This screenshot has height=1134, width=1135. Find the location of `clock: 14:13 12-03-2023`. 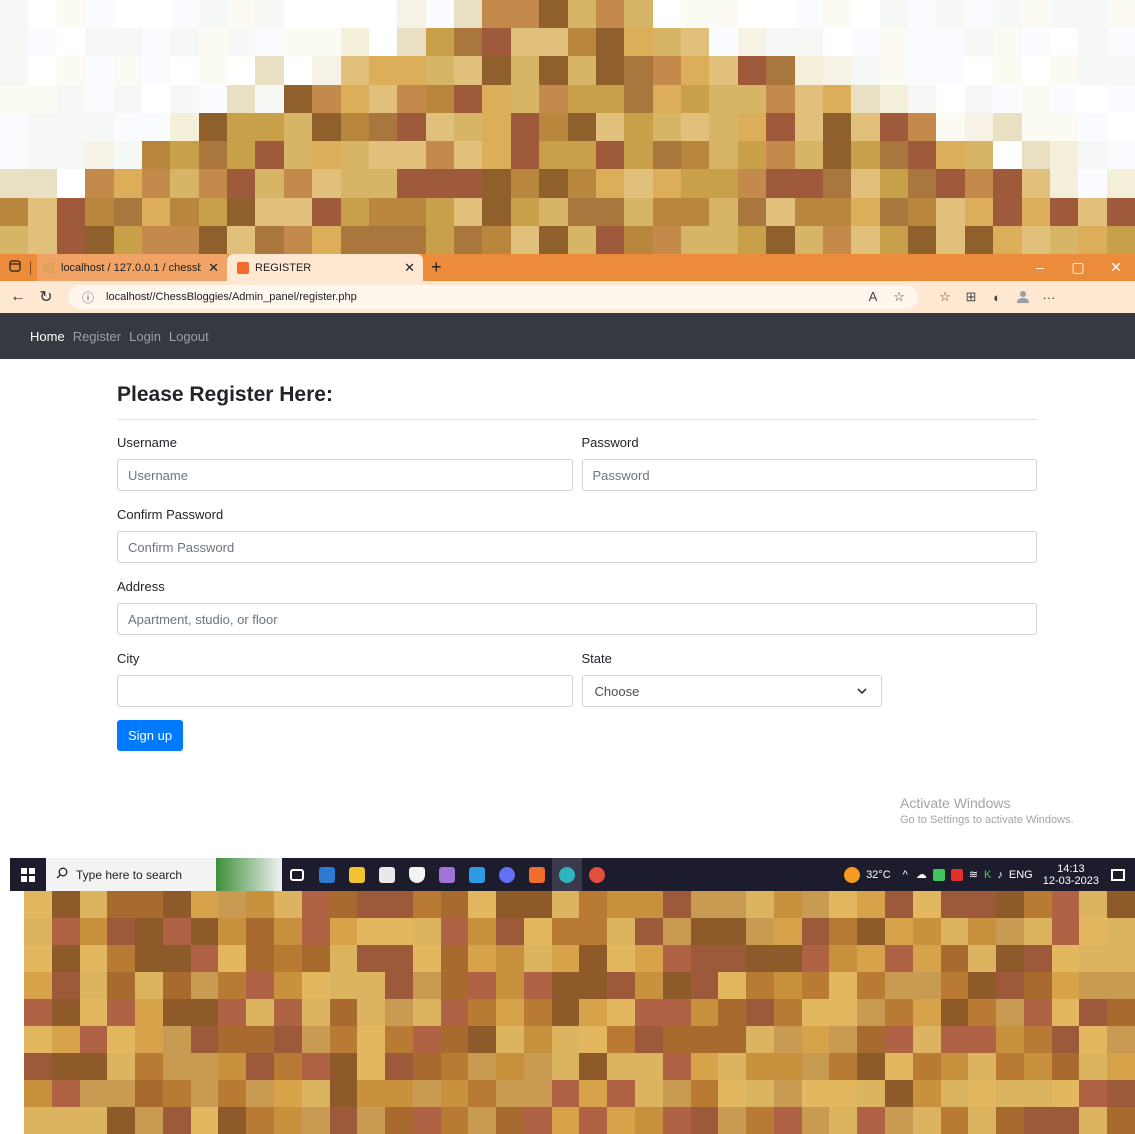

clock: 14:13 12-03-2023 is located at coordinates (1071, 875).